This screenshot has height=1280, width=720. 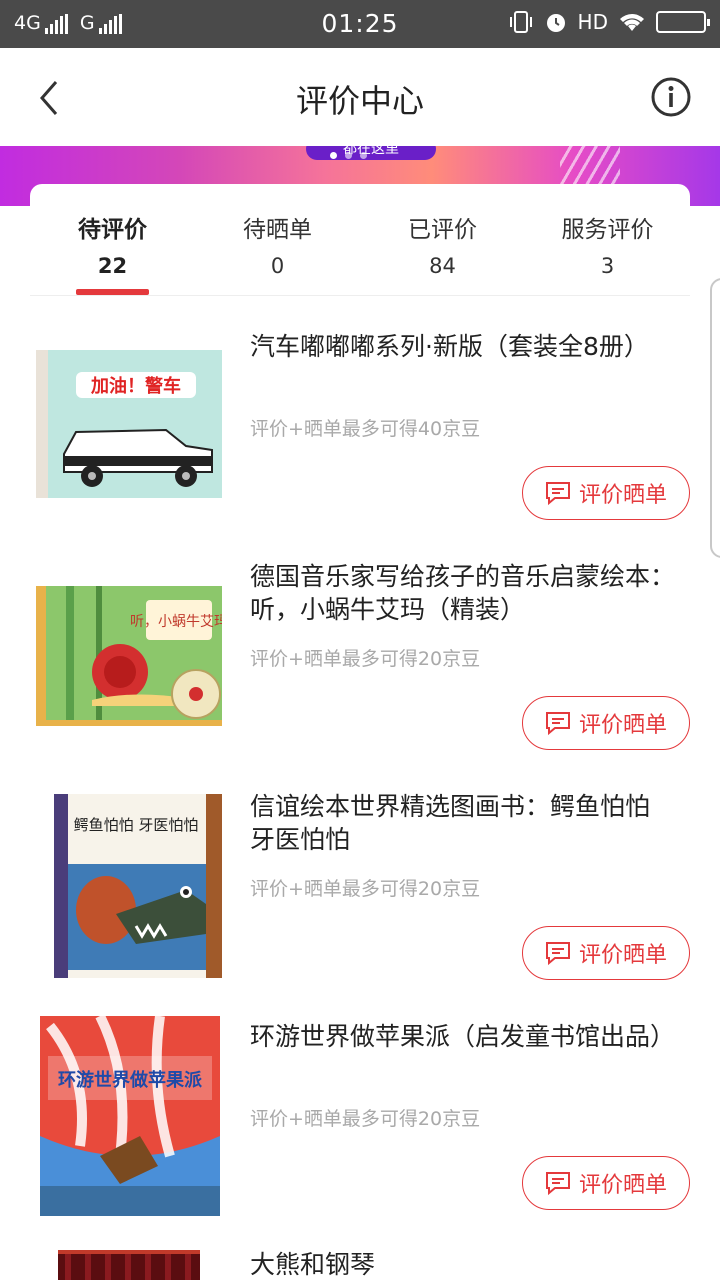 What do you see at coordinates (607, 266) in the screenshot?
I see `tab-count: 3` at bounding box center [607, 266].